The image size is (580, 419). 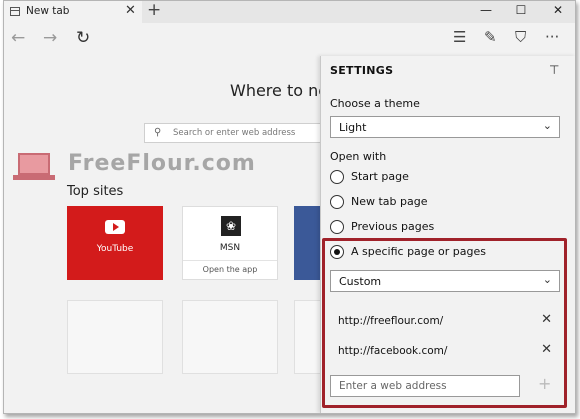 I want to click on tile-facebook, so click(x=308, y=243).